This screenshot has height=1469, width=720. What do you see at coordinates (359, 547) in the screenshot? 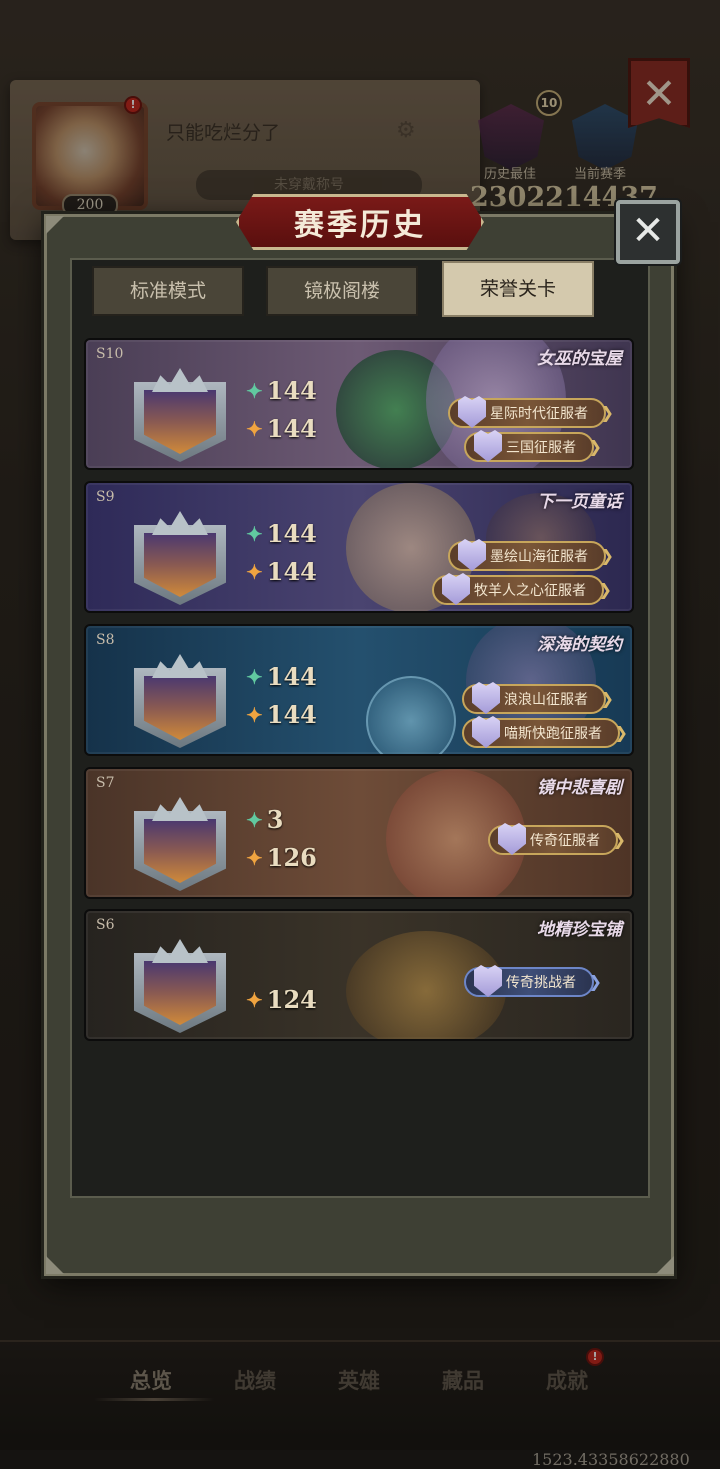
I see `season-card-s9: S9 下一页童话 ✦ 144 ✦ 144 墨绘山海征服者 ❯ 牧羊人之心征服者 ❯` at bounding box center [359, 547].